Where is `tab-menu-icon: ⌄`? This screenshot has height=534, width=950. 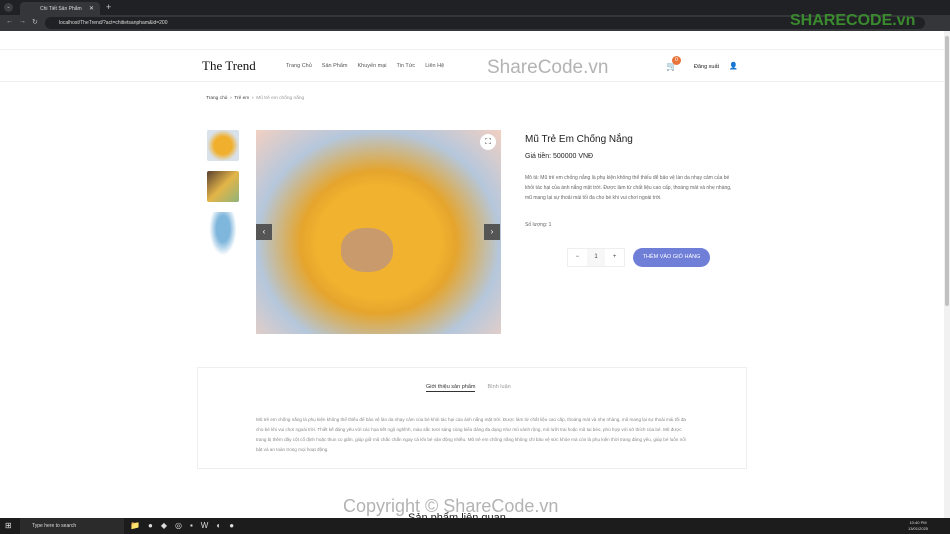
tab-menu-icon: ⌄ is located at coordinates (8, 7).